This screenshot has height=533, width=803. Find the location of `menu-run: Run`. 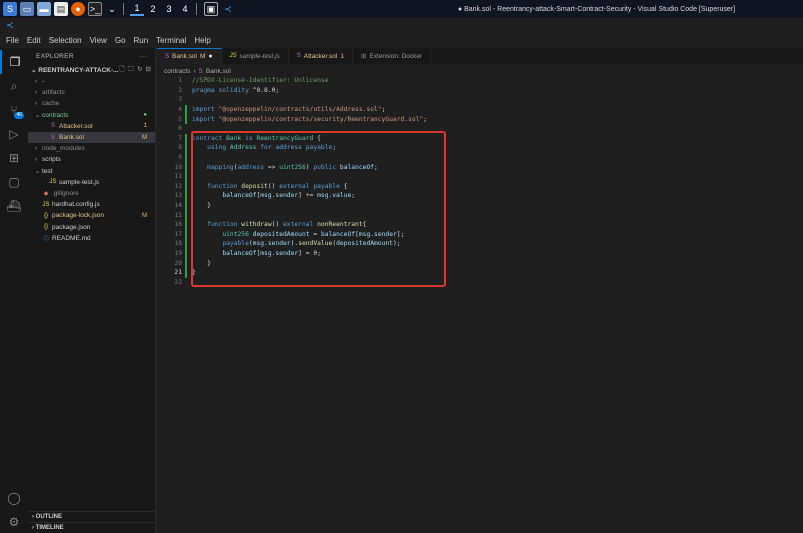

menu-run: Run is located at coordinates (140, 40).